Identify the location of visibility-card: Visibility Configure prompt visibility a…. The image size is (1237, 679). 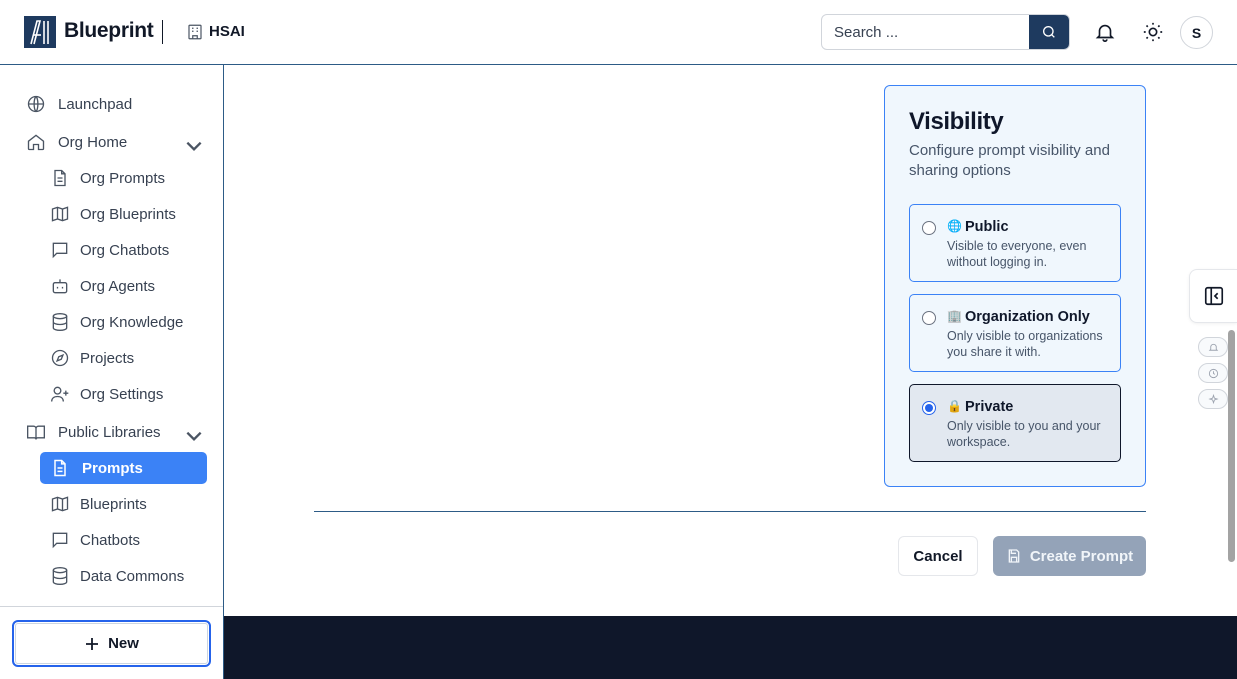
(1015, 286).